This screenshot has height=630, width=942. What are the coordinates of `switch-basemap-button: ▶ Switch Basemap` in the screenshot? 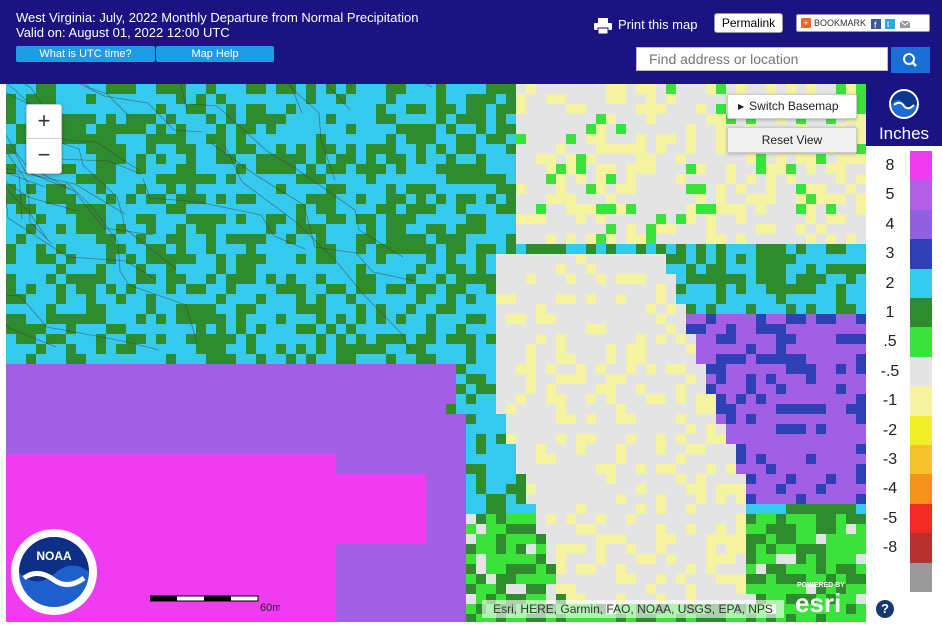 It's located at (792, 106).